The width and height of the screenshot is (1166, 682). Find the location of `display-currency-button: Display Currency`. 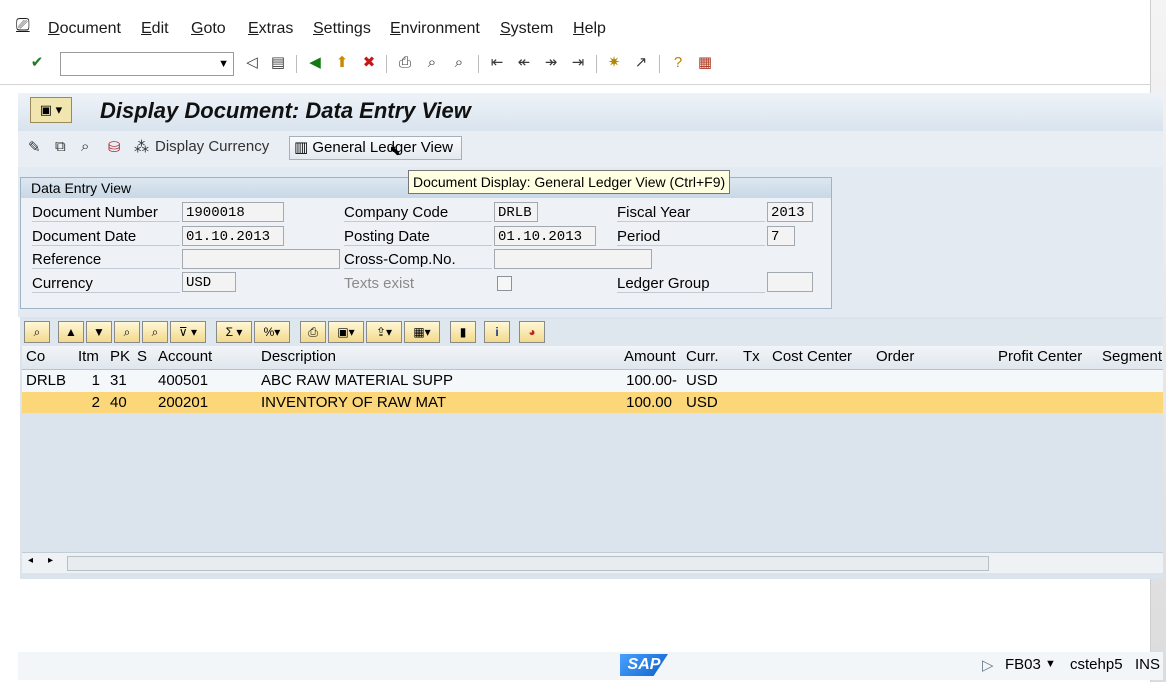

display-currency-button: Display Currency is located at coordinates (212, 146).